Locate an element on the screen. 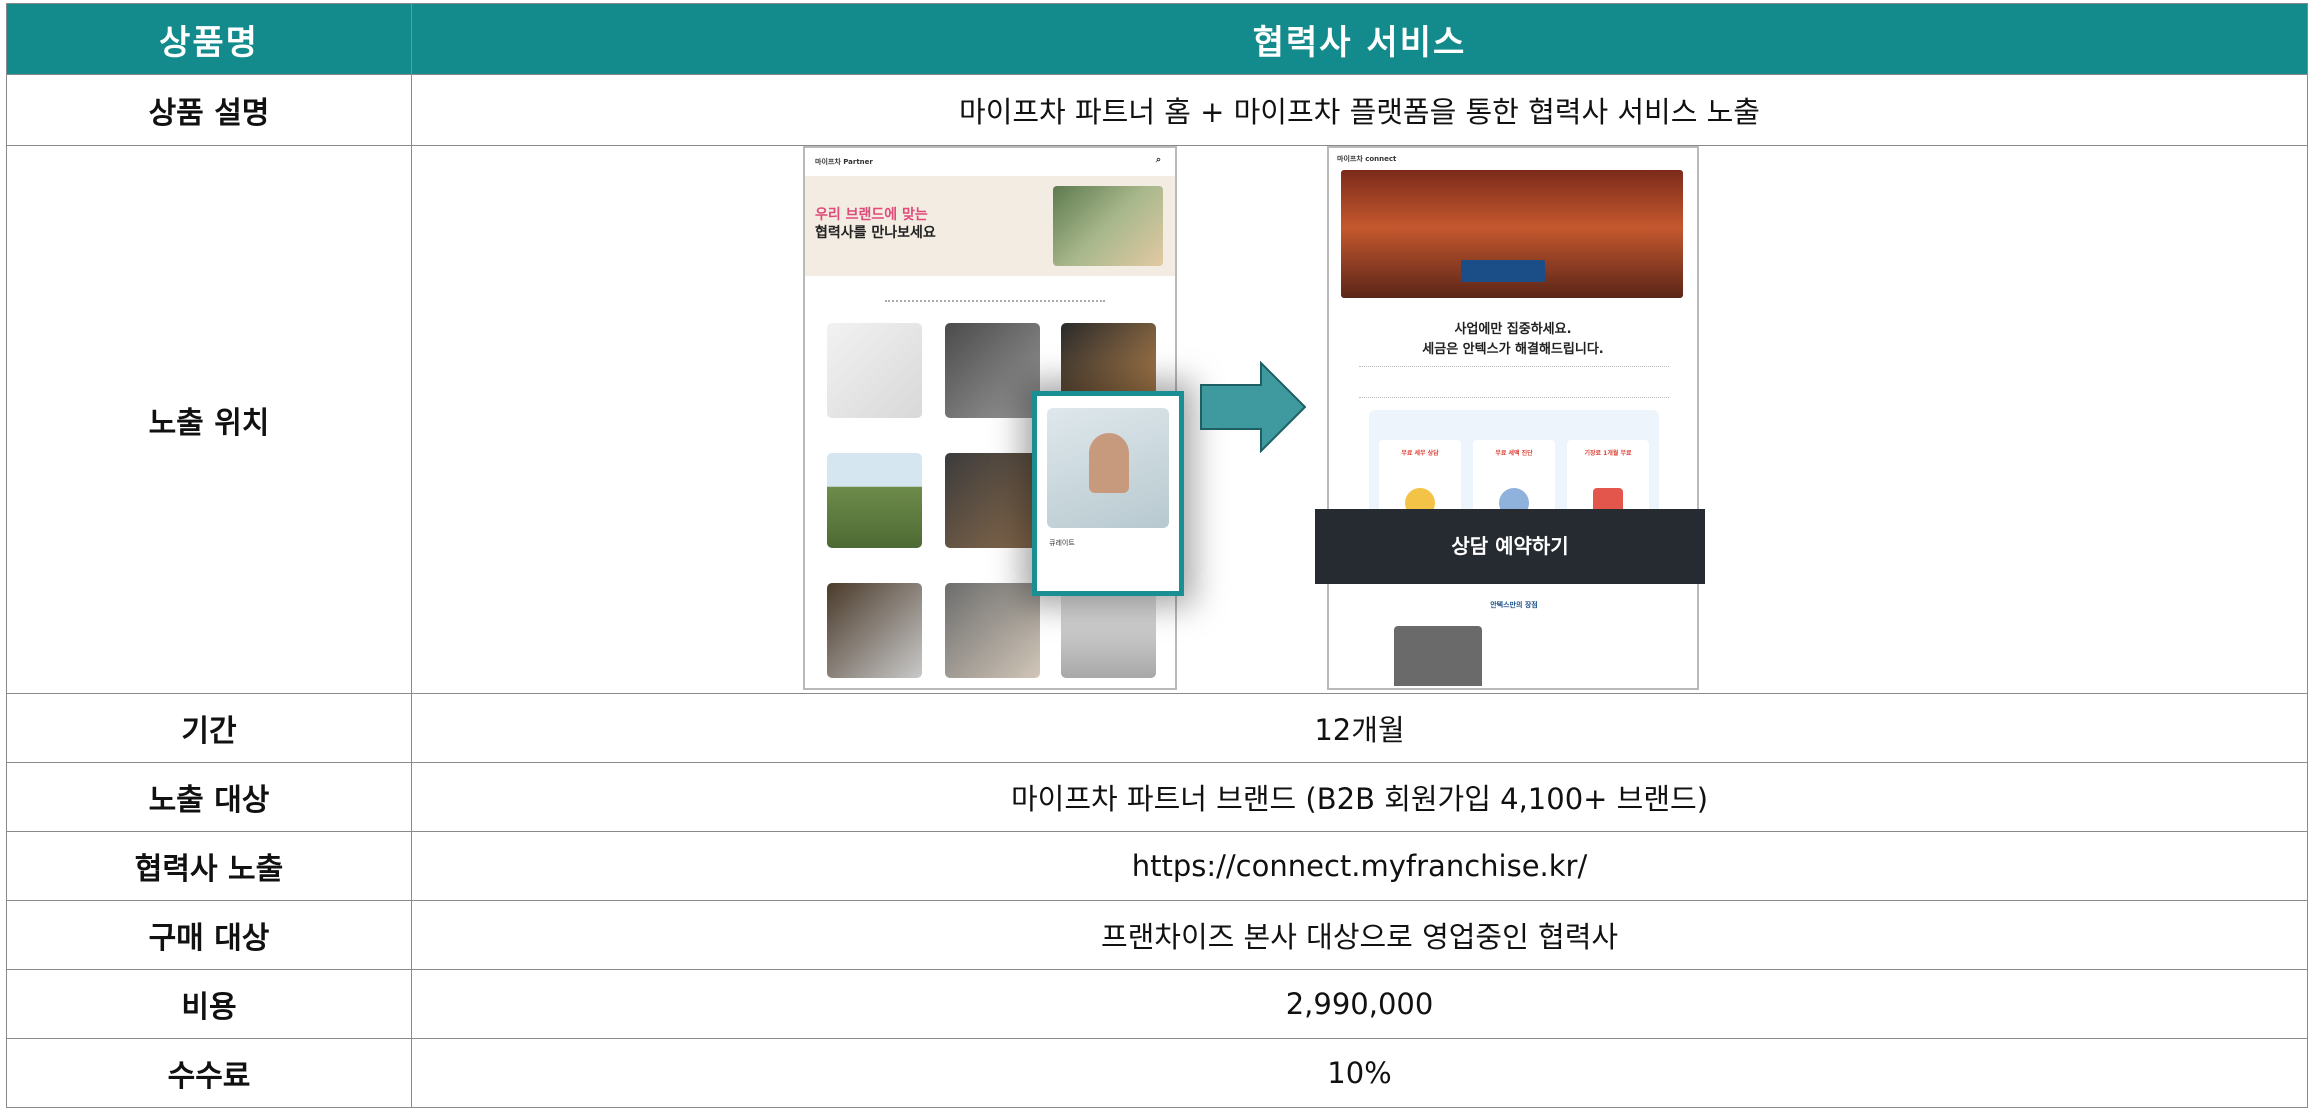 The height and width of the screenshot is (1108, 2313). benefit-label-3: 기장료 1개월 무료 is located at coordinates (1608, 453).